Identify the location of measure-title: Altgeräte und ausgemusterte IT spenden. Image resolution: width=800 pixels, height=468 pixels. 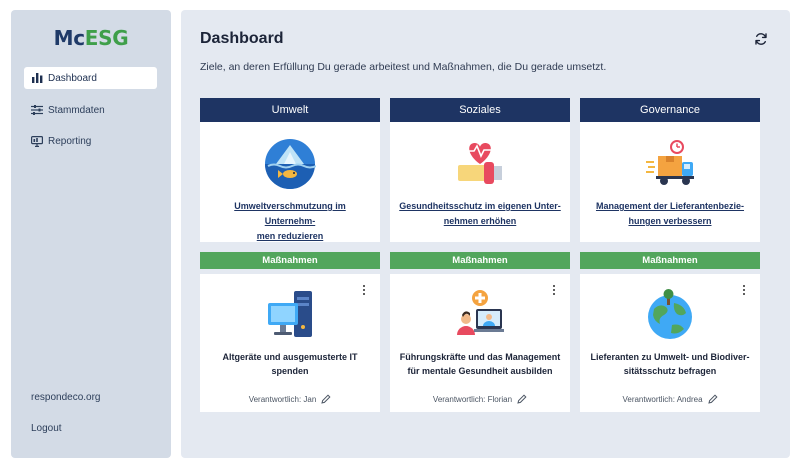
(290, 364).